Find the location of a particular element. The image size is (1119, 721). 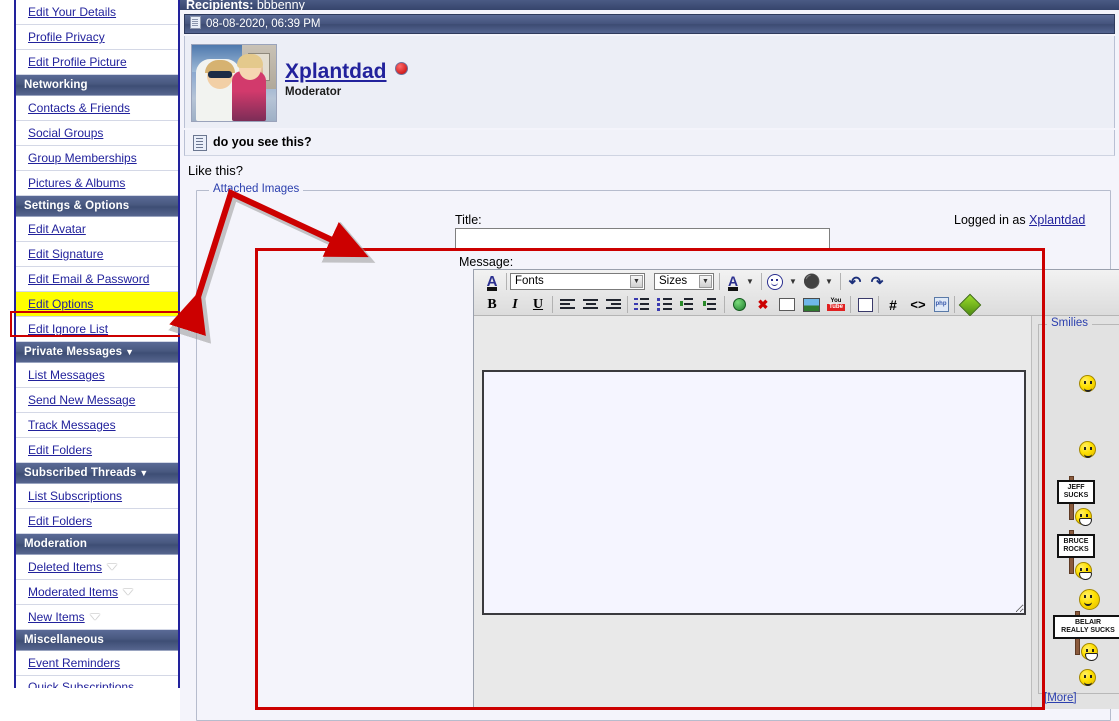

smilie-icon is located at coordinates (775, 281).